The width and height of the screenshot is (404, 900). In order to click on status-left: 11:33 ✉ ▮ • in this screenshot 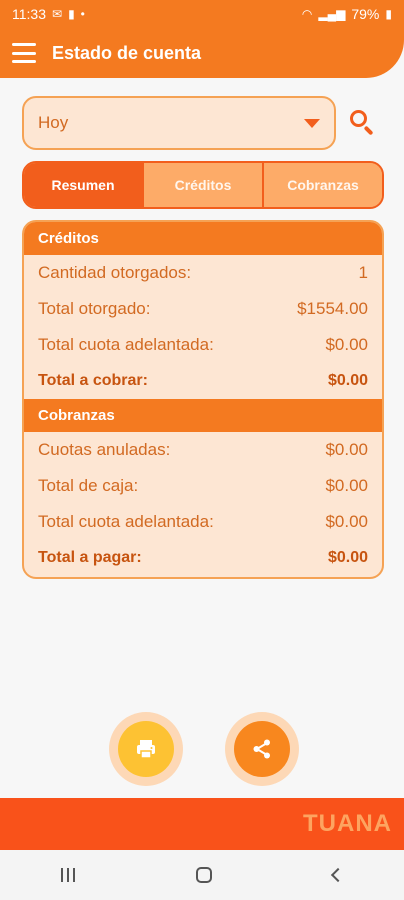, I will do `click(48, 14)`.